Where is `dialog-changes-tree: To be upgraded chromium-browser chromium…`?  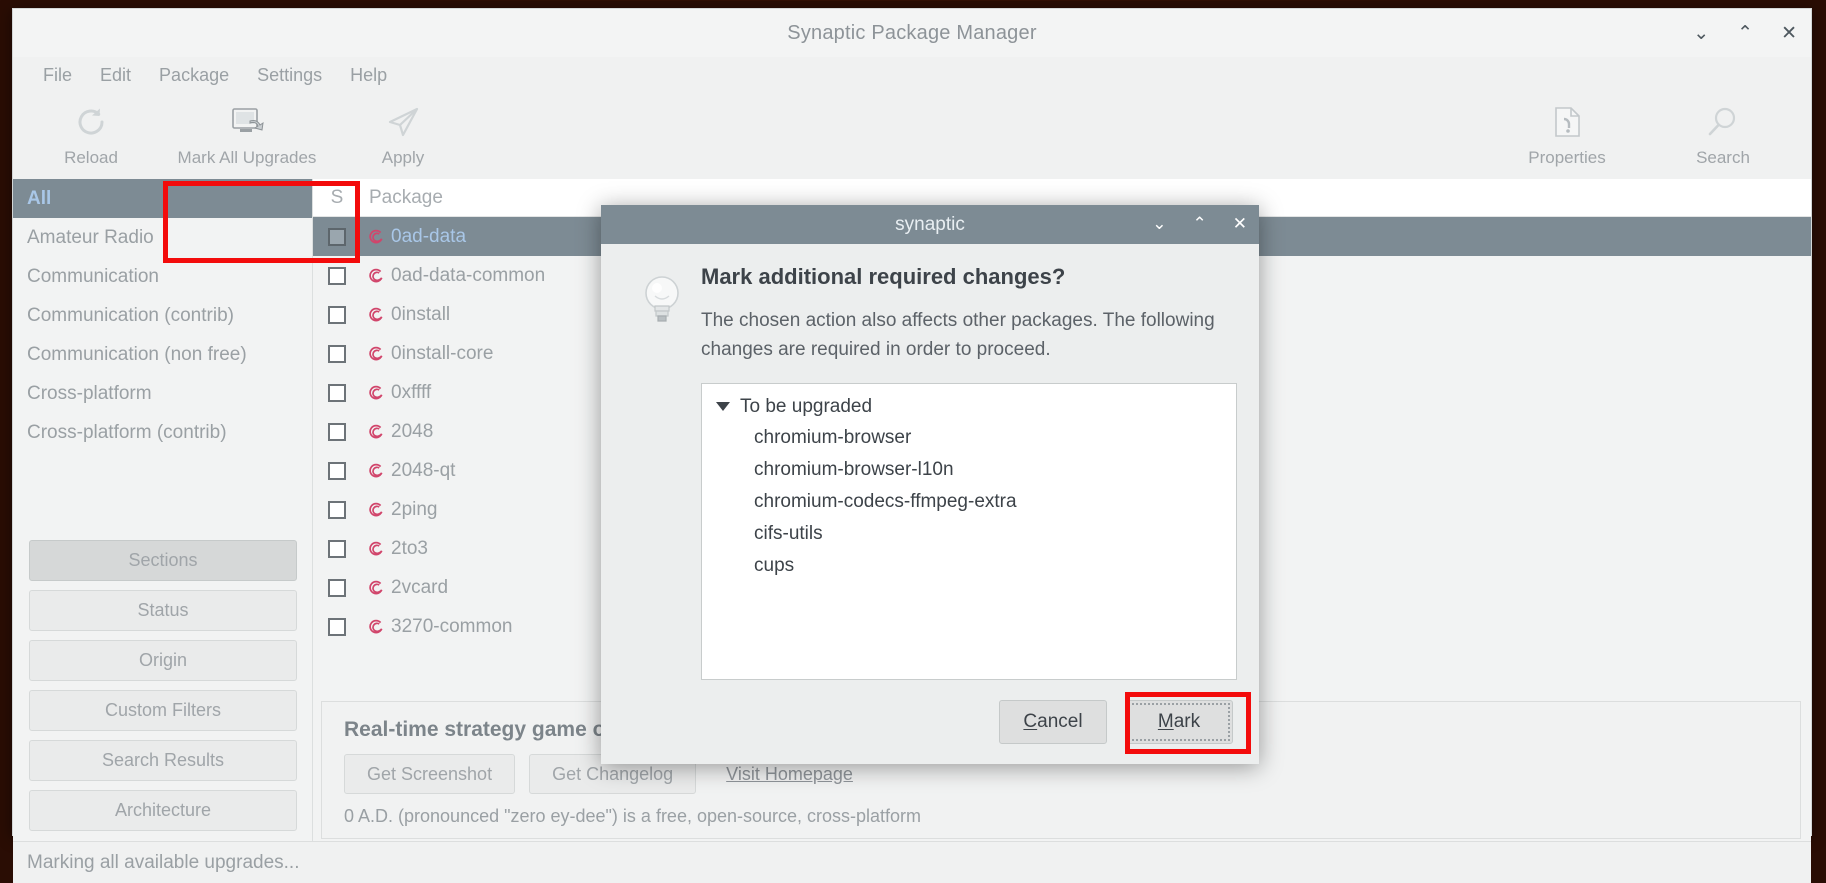
dialog-changes-tree: To be upgraded chromium-browser chromium… is located at coordinates (969, 531).